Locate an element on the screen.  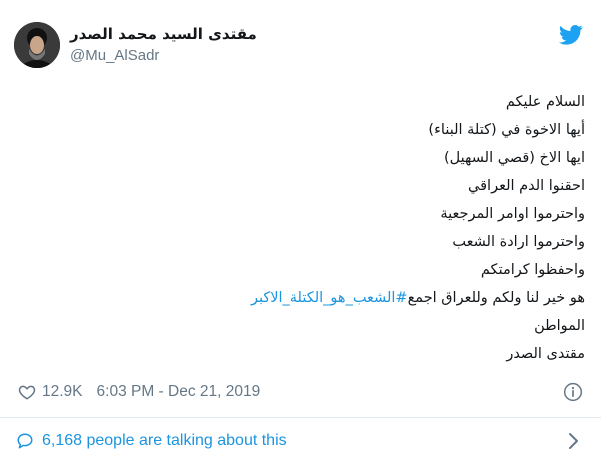
divider is located at coordinates (300, 417).